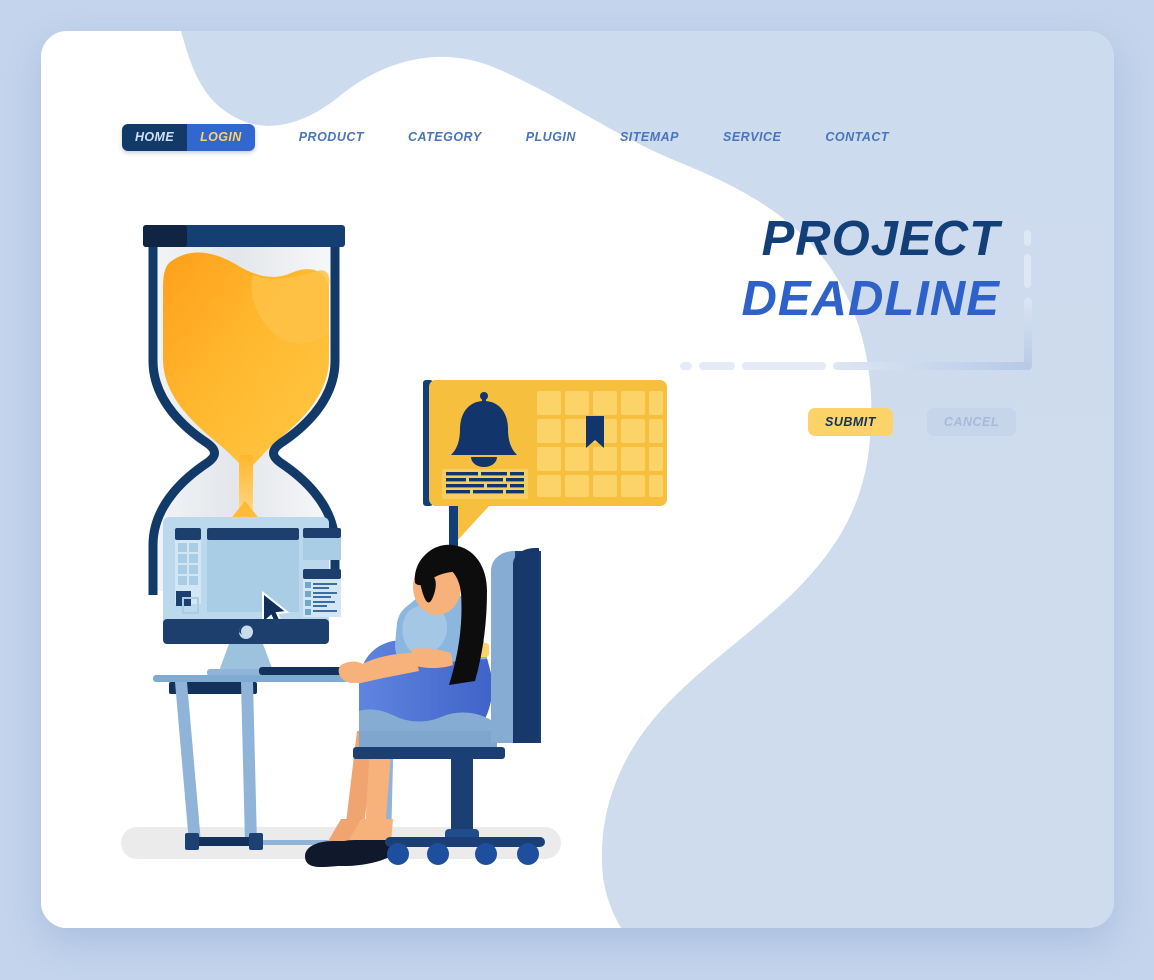  I want to click on nav-item-home-label: HOME, so click(155, 137).